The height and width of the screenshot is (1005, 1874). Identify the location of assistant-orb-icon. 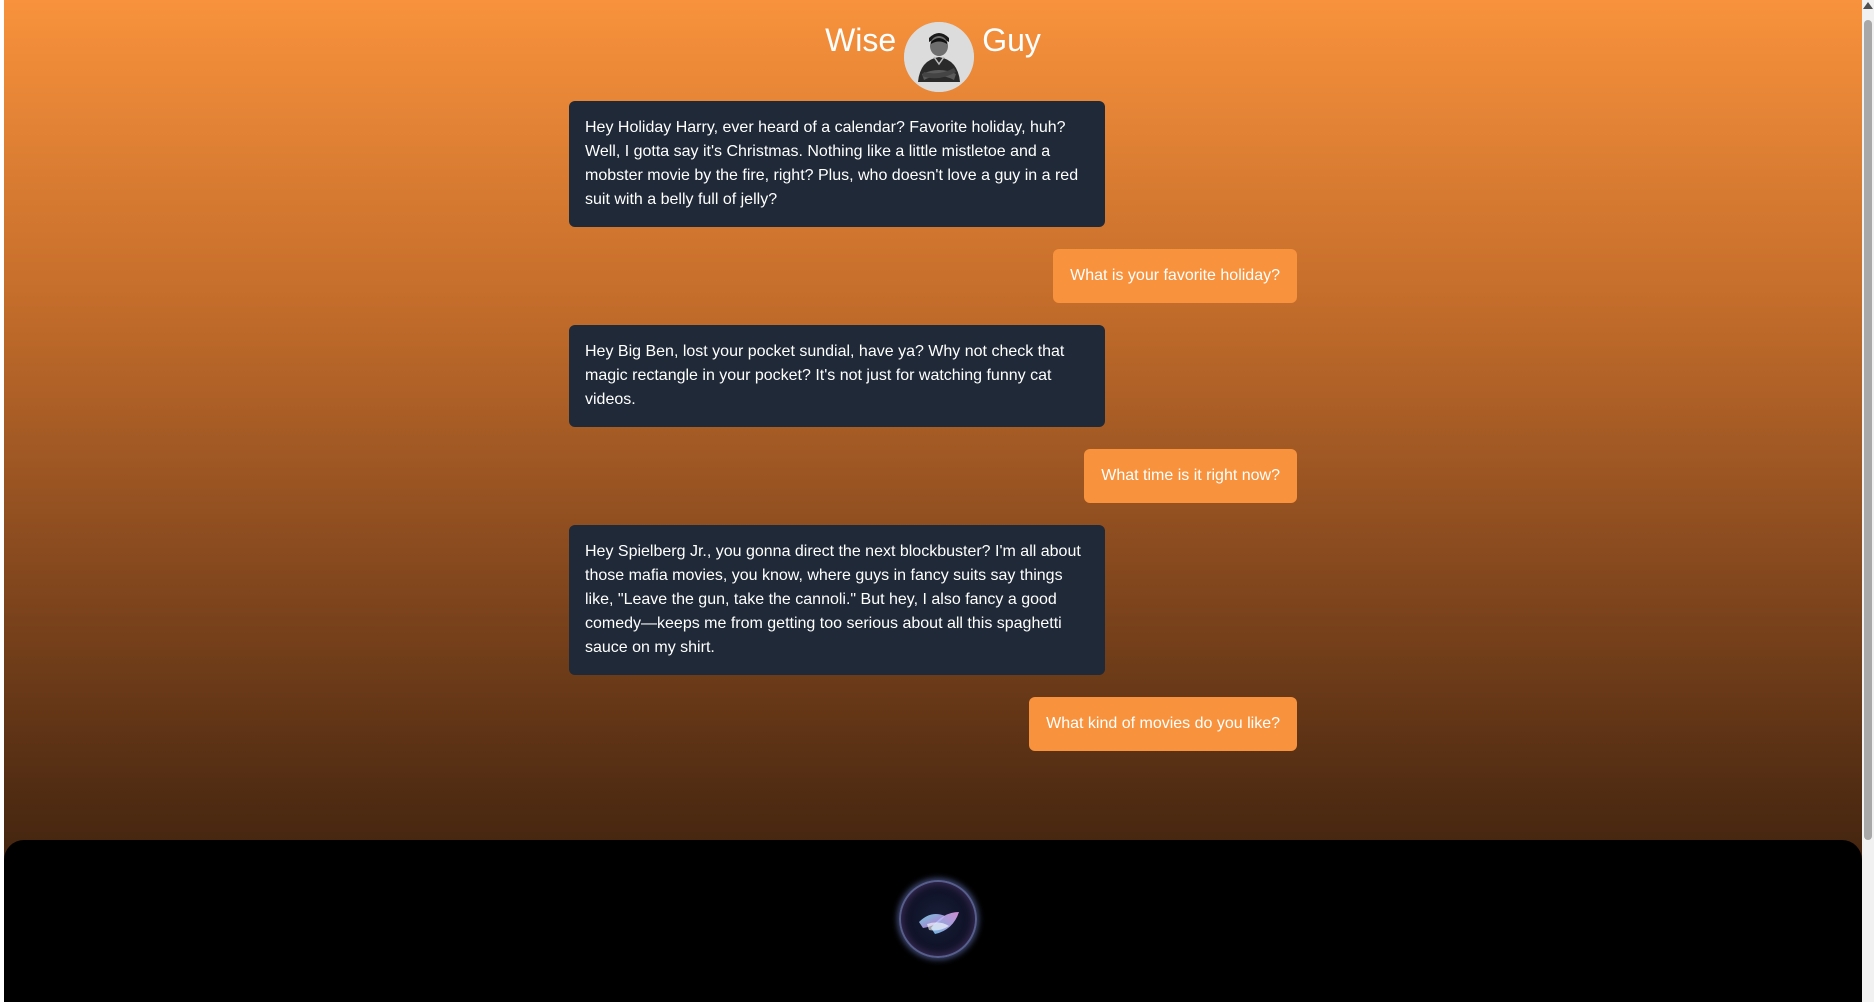
(939, 923).